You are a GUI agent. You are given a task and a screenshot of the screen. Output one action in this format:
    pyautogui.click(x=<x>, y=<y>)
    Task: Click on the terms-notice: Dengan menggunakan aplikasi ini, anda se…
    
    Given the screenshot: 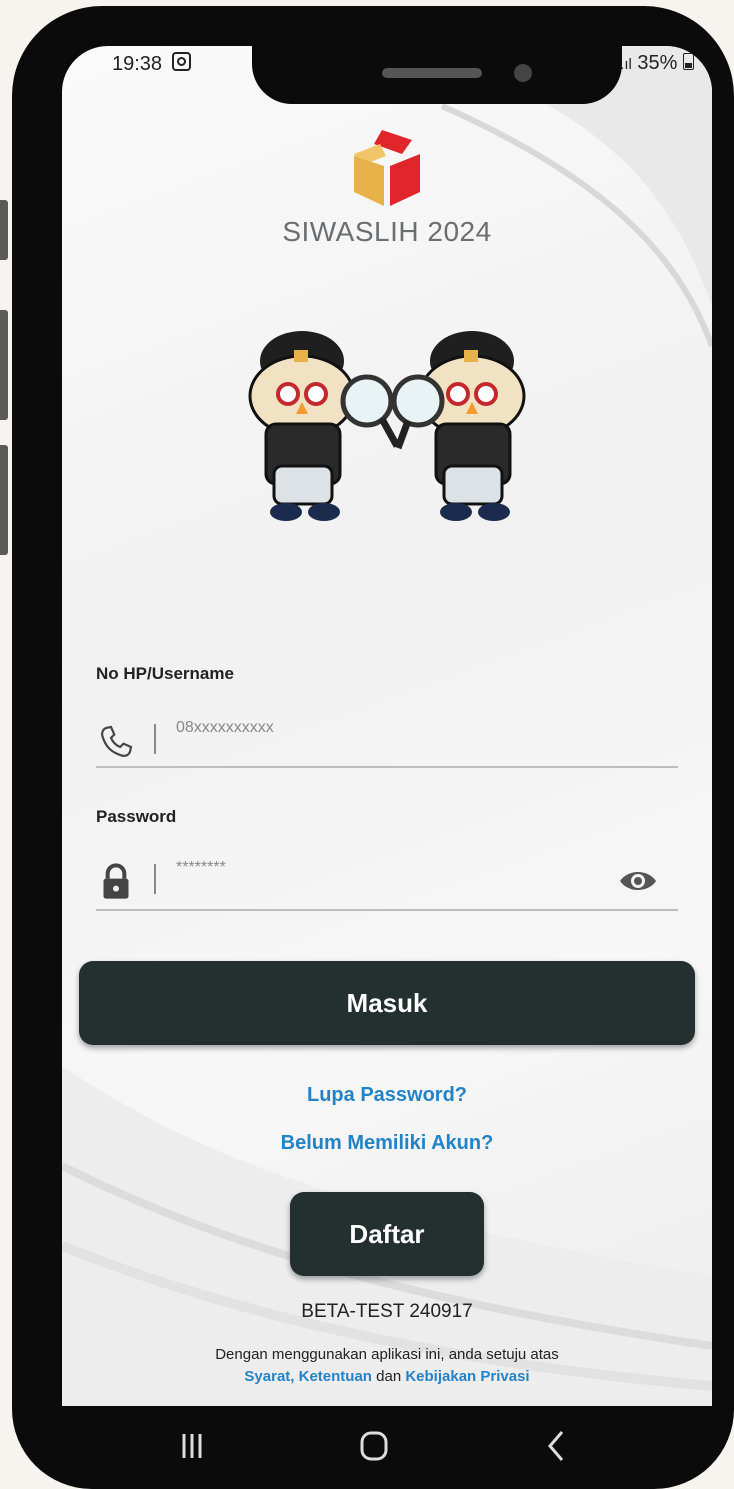 What is the action you would take?
    pyautogui.click(x=387, y=1366)
    